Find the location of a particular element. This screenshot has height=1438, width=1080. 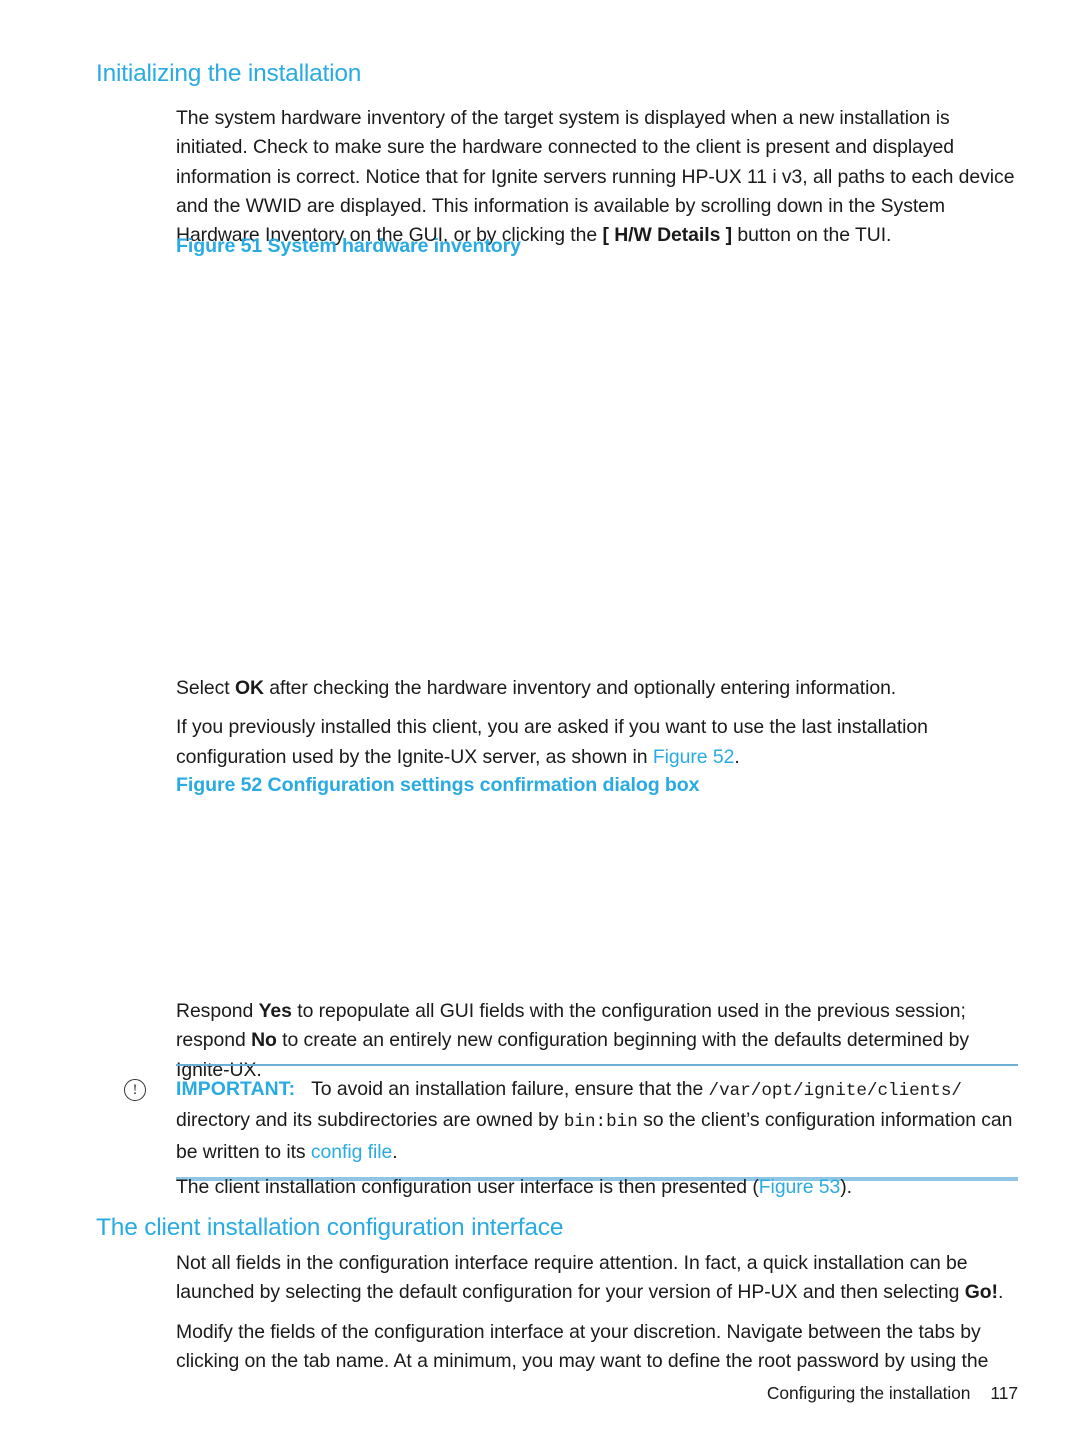

quick-part-b: . is located at coordinates (1000, 1292).